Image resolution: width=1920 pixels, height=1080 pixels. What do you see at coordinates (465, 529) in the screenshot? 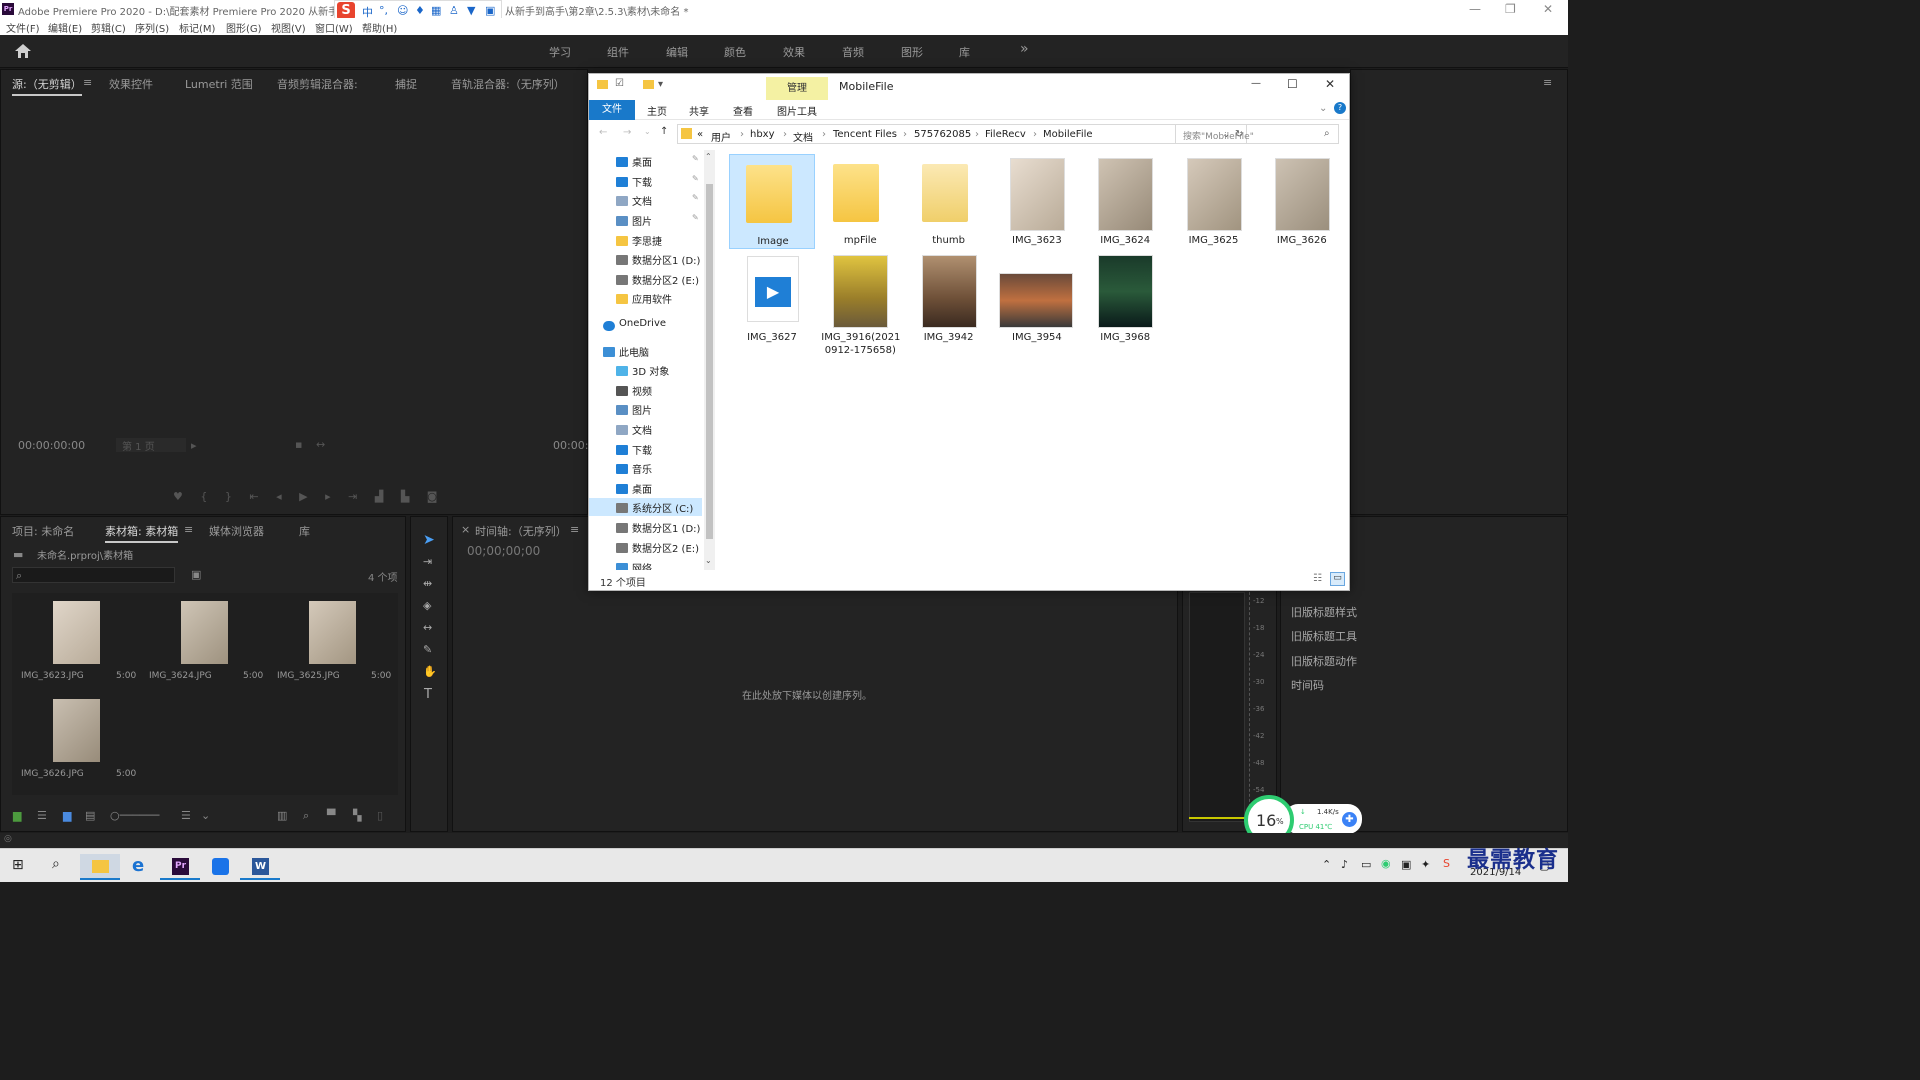
I see `tab-close-icon: ×` at bounding box center [465, 529].